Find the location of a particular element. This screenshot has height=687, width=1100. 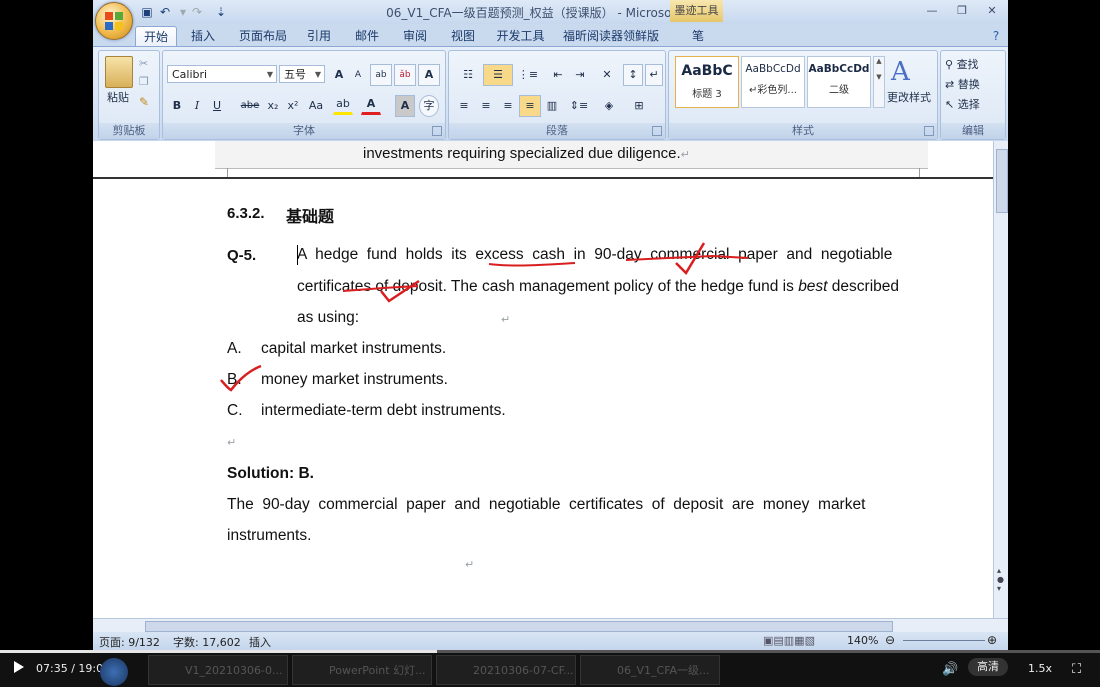

shading-icon: ◈ is located at coordinates (609, 106).